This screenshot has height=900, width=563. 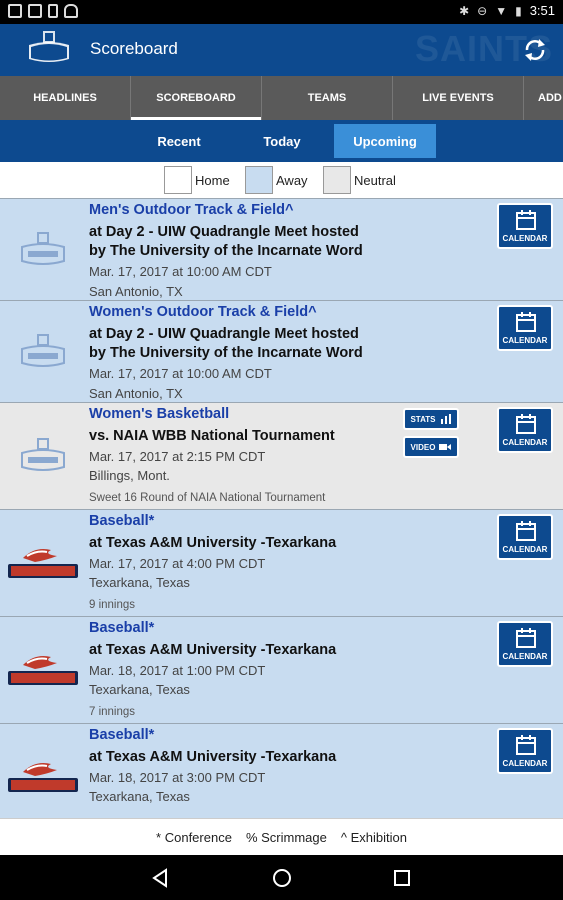 What do you see at coordinates (518, 10) in the screenshot?
I see `battery-icon: ▮` at bounding box center [518, 10].